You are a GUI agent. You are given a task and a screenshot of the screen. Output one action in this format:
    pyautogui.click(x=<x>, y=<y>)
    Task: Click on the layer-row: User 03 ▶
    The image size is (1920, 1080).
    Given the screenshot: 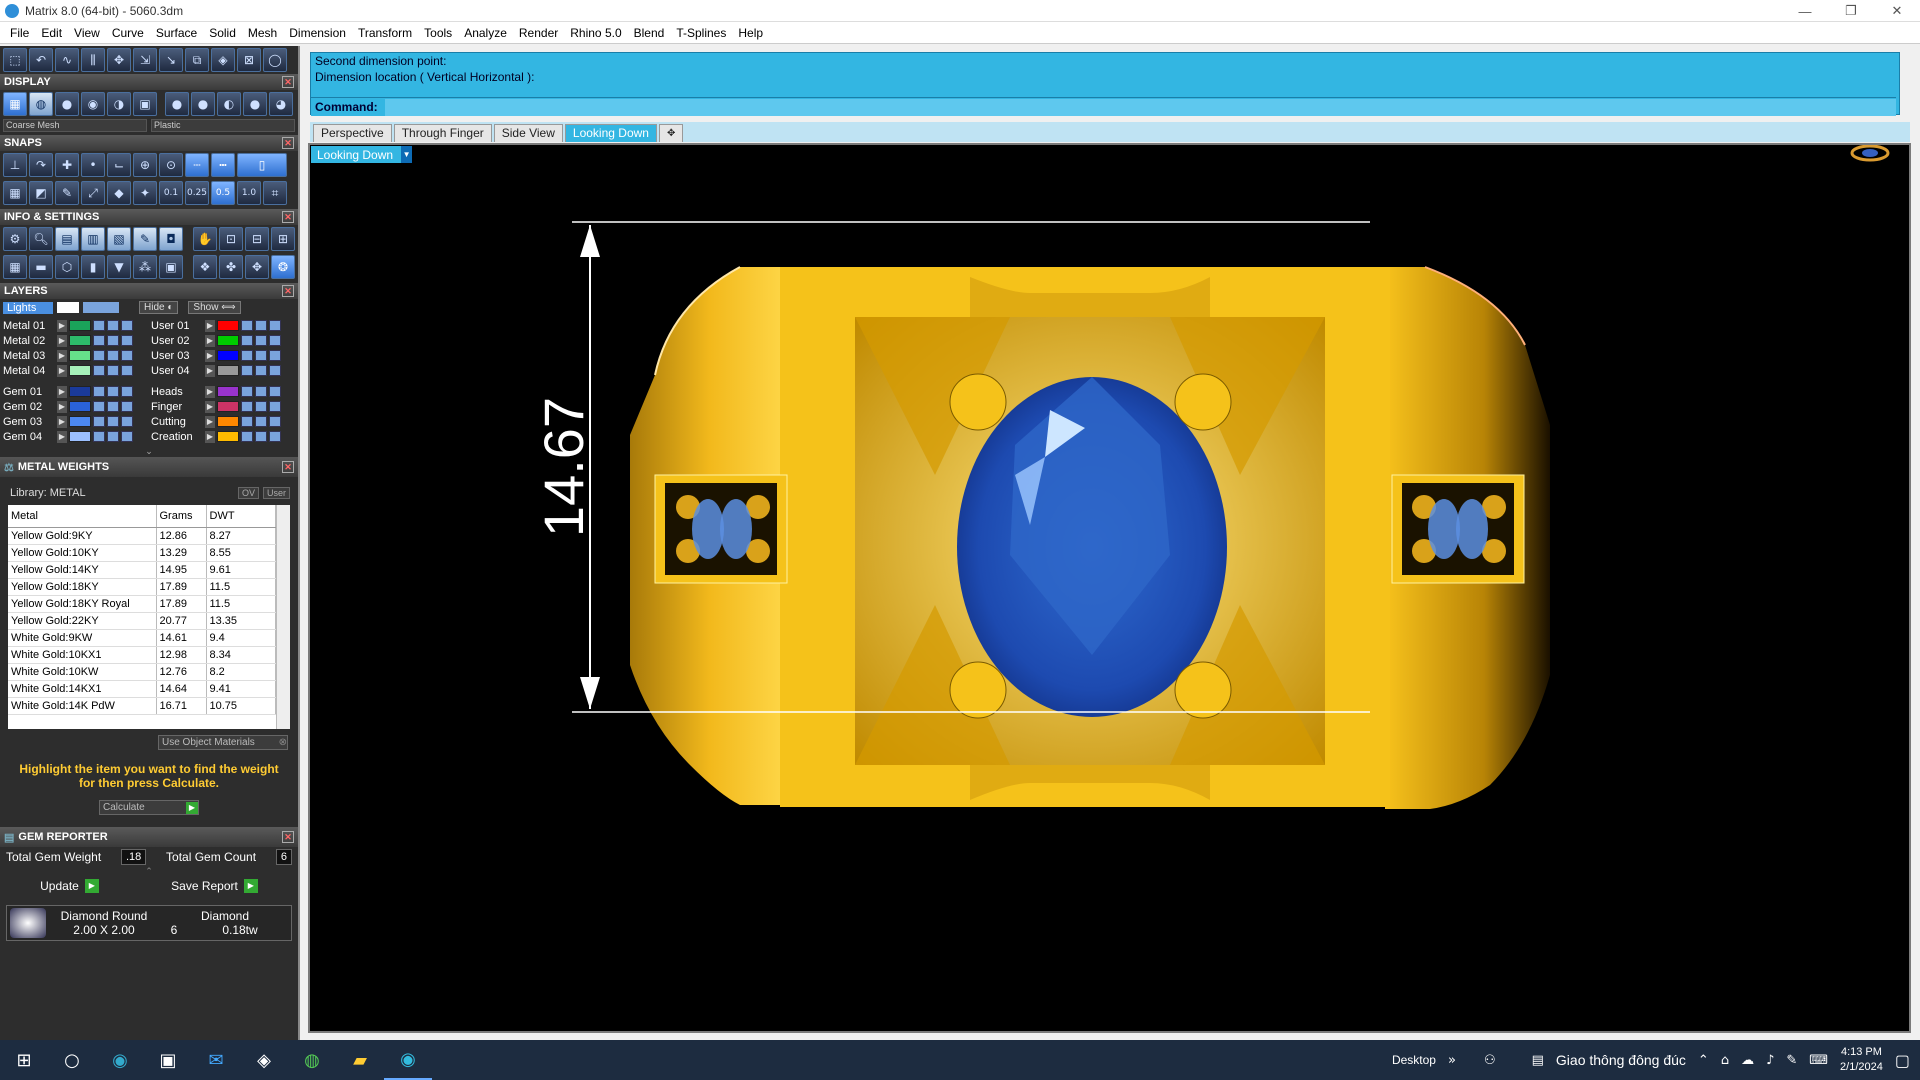 What is the action you would take?
    pyautogui.click(x=222, y=355)
    